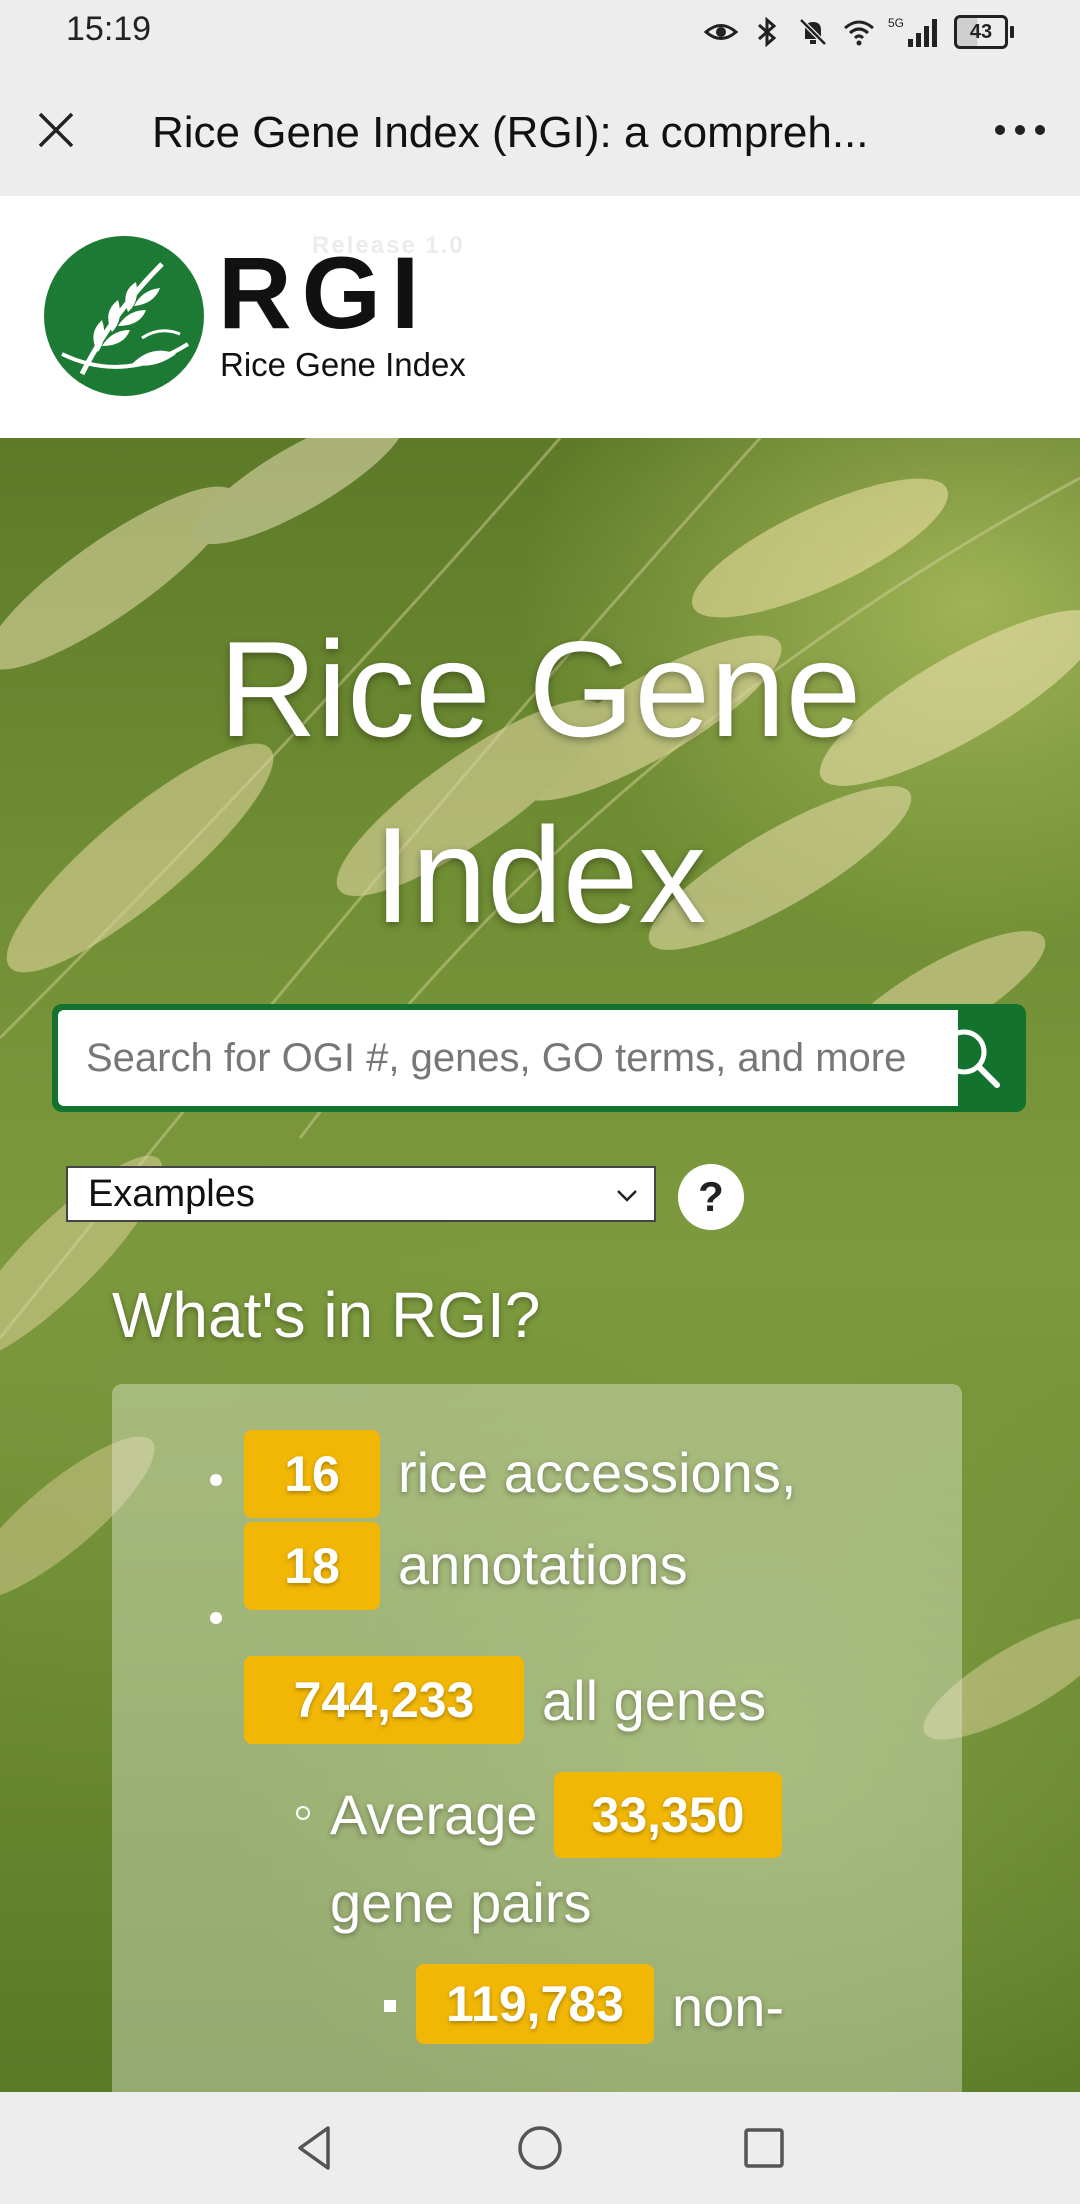 The image size is (1080, 2204). What do you see at coordinates (813, 32) in the screenshot?
I see `bell-muted-icon` at bounding box center [813, 32].